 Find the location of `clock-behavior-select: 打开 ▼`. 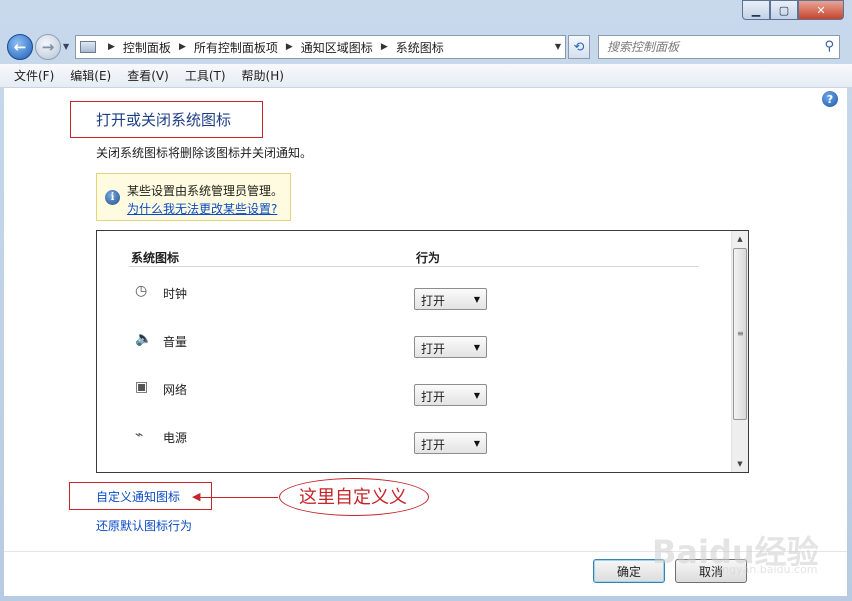

clock-behavior-select: 打开 ▼ is located at coordinates (450, 299).